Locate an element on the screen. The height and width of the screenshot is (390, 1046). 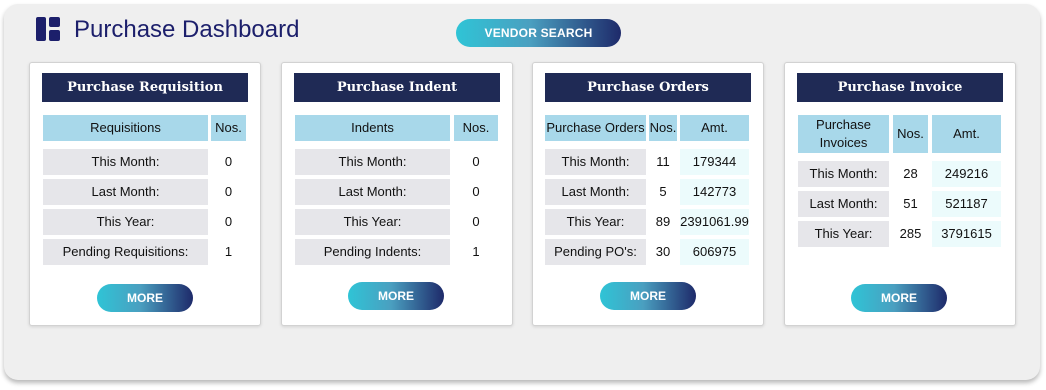
row-nos: 51 is located at coordinates (910, 203).